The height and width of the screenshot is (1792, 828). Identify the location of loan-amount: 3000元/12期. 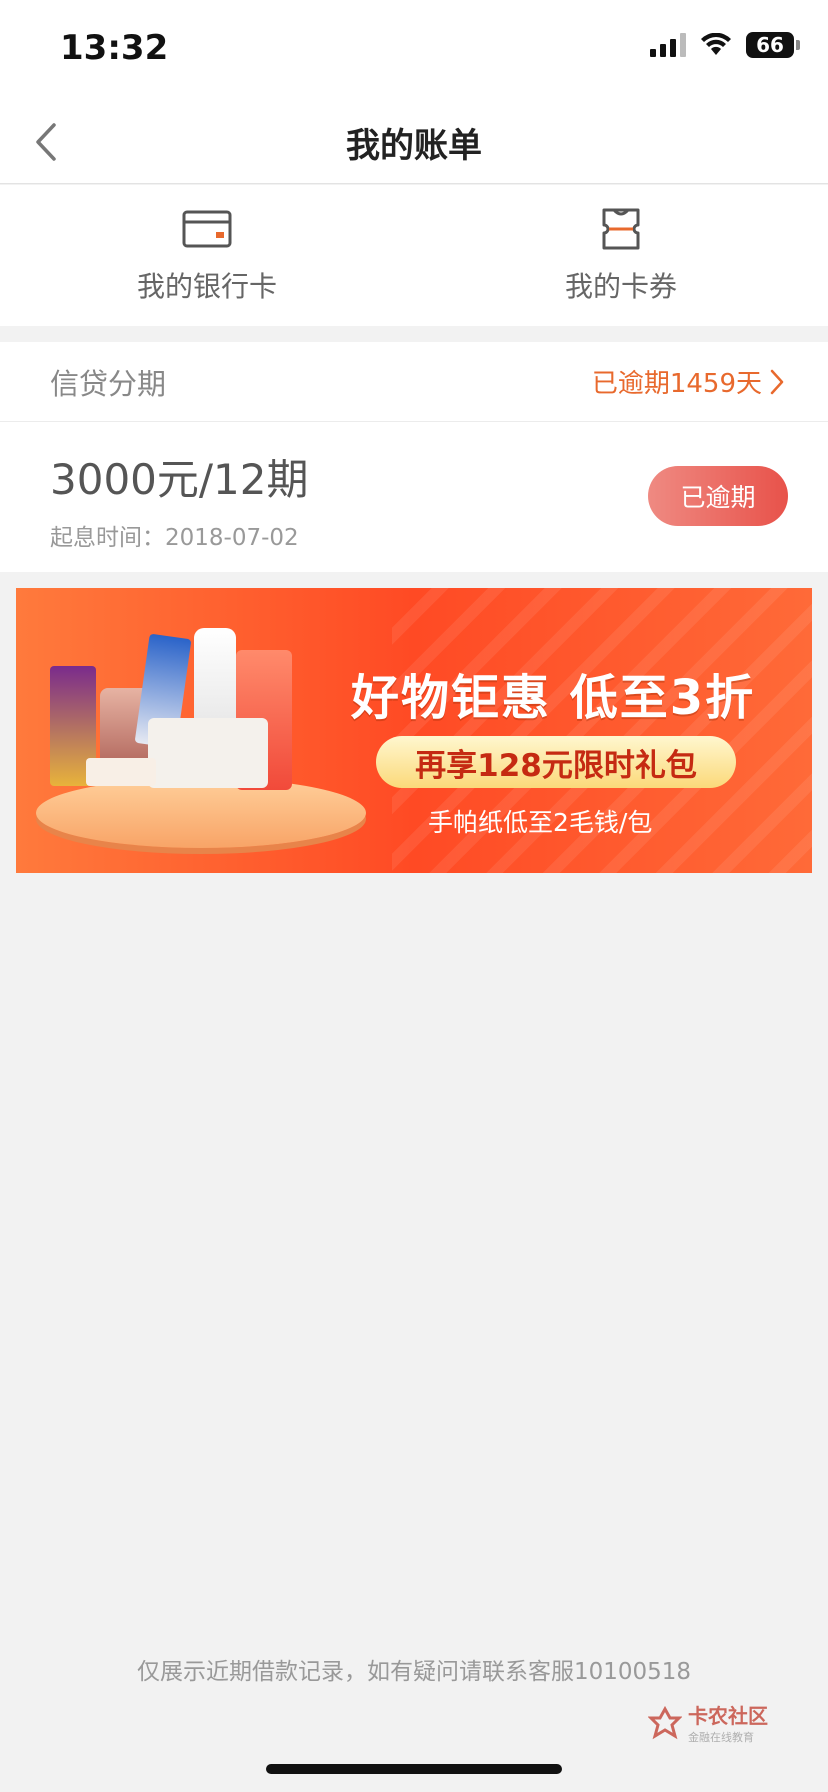
(179, 479).